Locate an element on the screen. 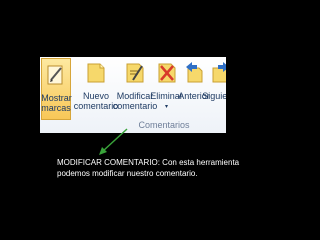 The image size is (320, 240). note-icon is located at coordinates (96, 73).